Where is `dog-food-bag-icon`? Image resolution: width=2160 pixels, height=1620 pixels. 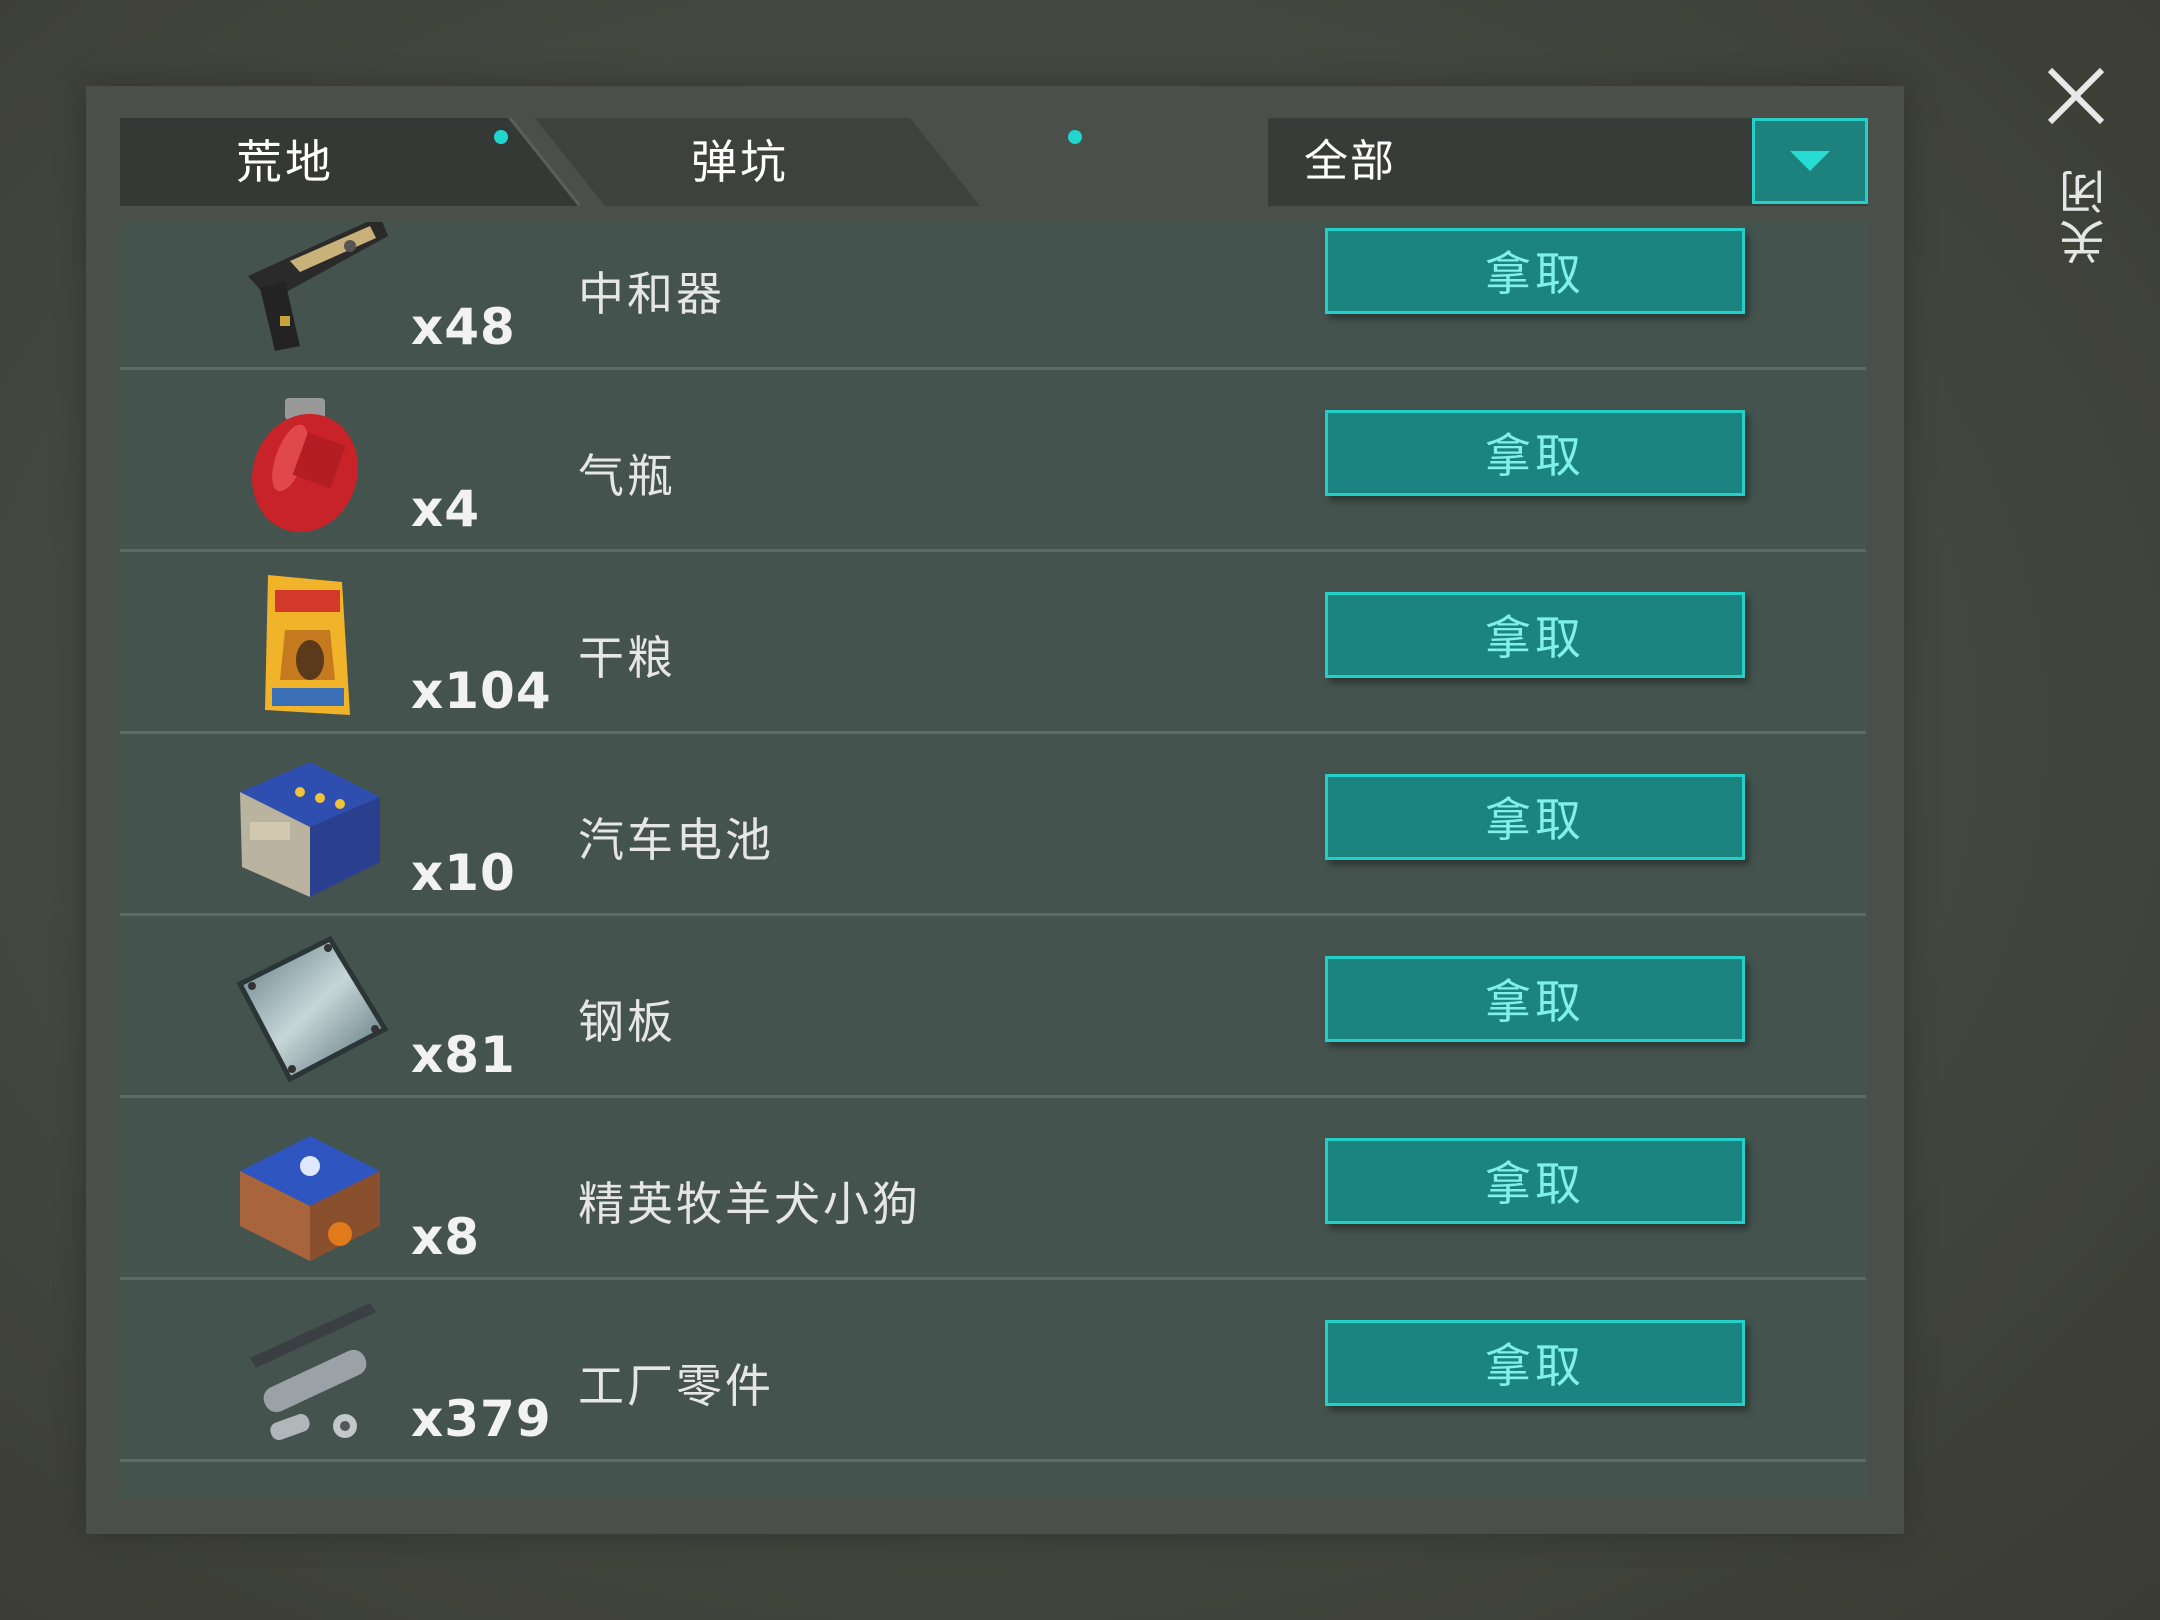
dog-food-bag-icon is located at coordinates (310, 645).